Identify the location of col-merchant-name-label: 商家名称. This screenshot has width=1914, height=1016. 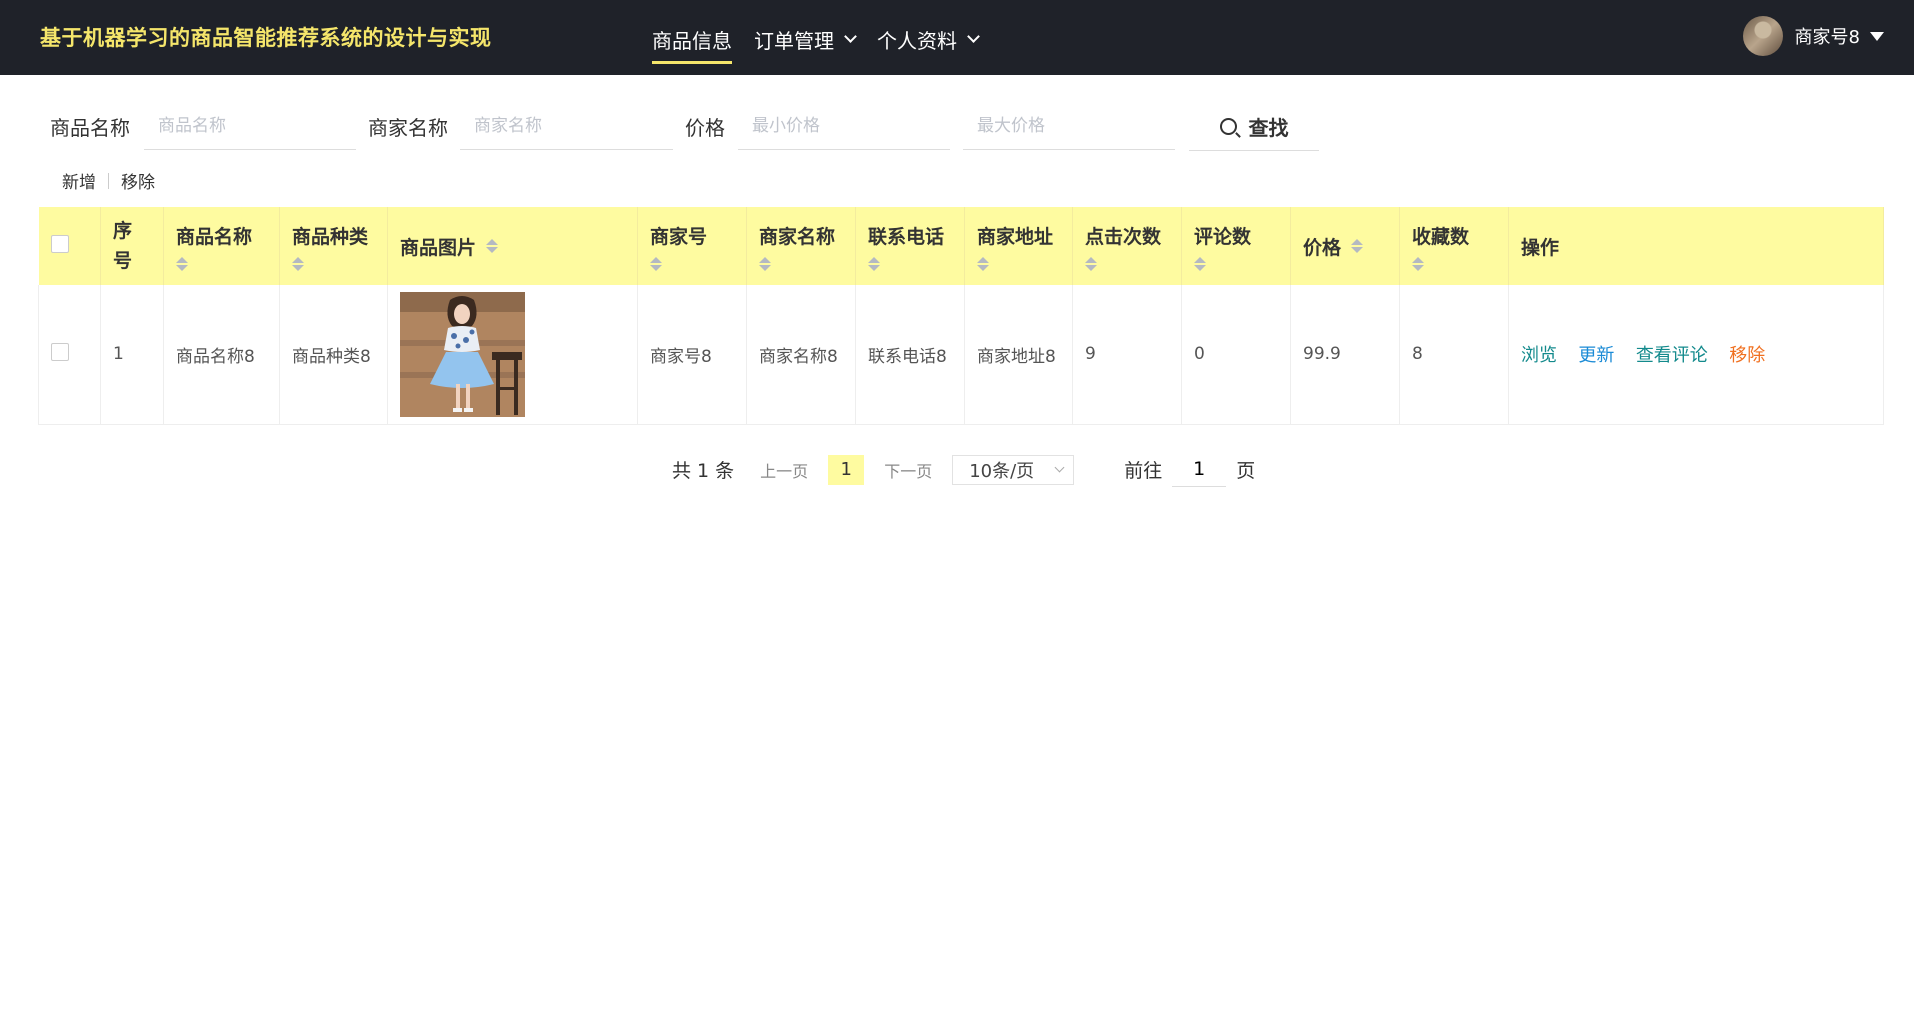
(797, 236).